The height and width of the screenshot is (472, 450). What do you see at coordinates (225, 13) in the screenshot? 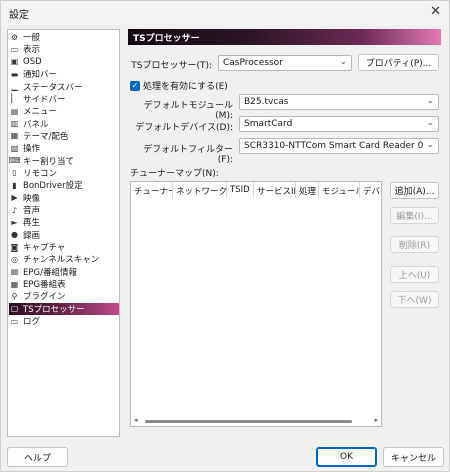
I see `title-bar: 設定 ✕` at bounding box center [225, 13].